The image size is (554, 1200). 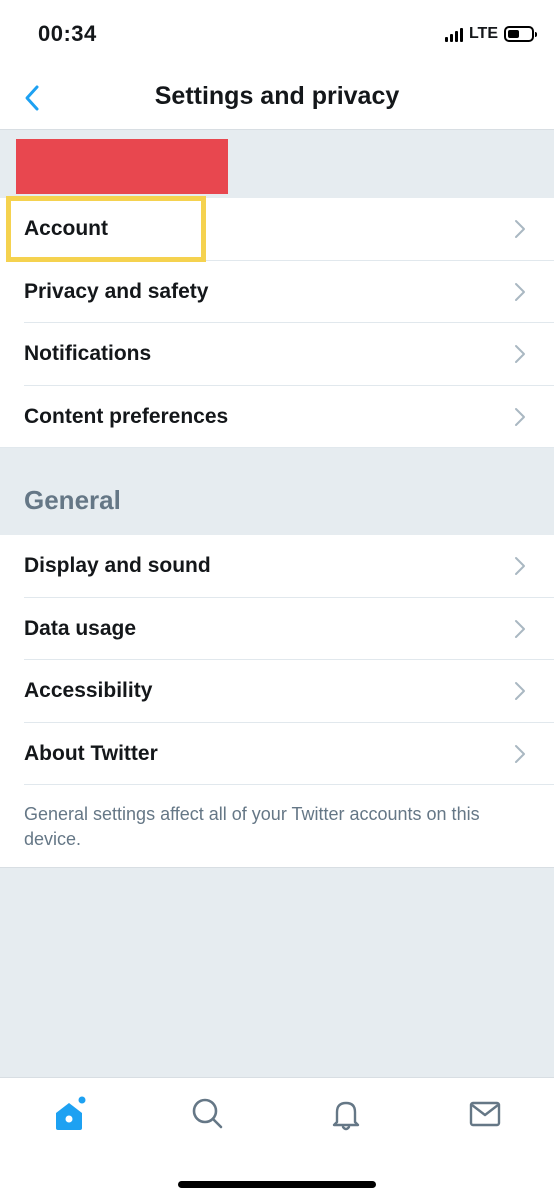 I want to click on status-indicators: LTE, so click(x=490, y=34).